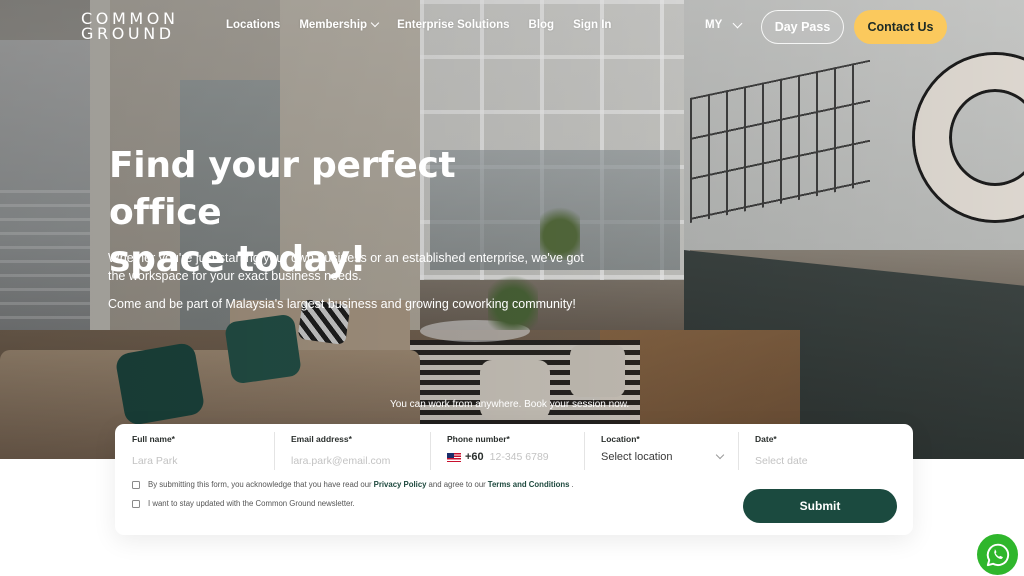 The image size is (1024, 576). Describe the element at coordinates (820, 506) in the screenshot. I see `submit-button: Submit` at that location.